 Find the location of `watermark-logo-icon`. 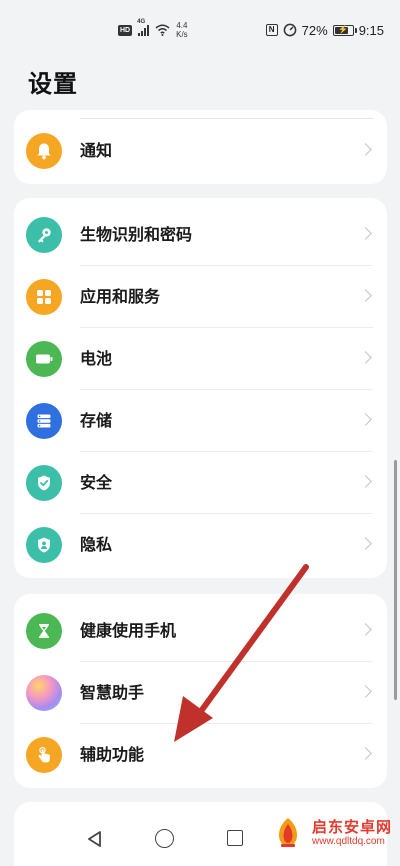

watermark-logo-icon is located at coordinates (288, 833).